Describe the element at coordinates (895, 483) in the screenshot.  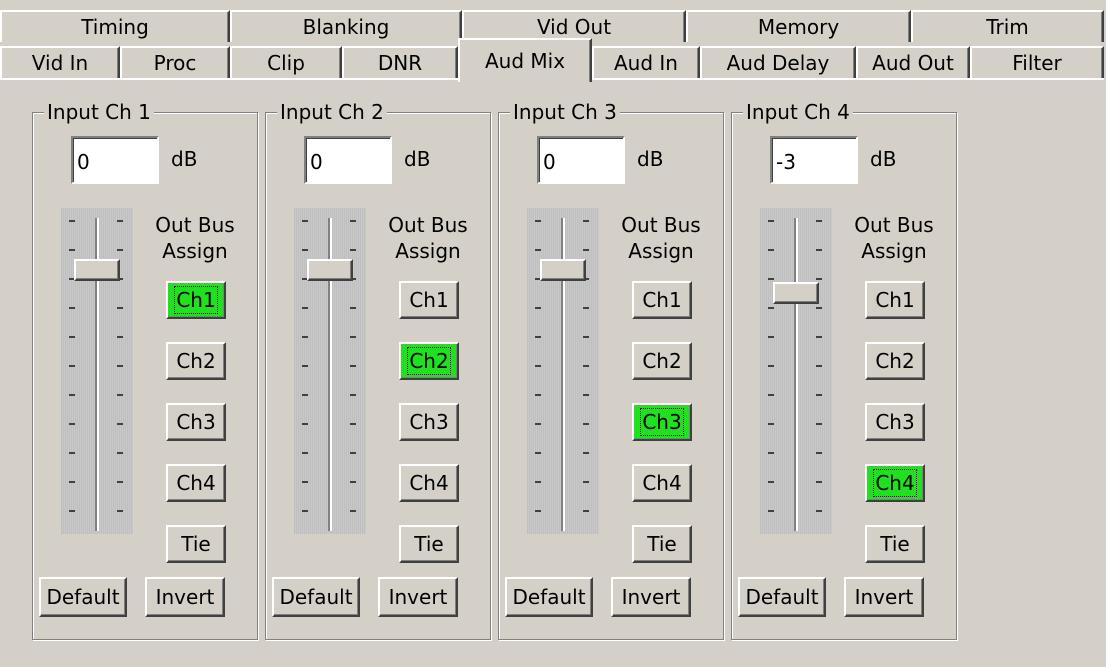
I see `input-ch-4-bus-ch4-button: Ch4` at that location.